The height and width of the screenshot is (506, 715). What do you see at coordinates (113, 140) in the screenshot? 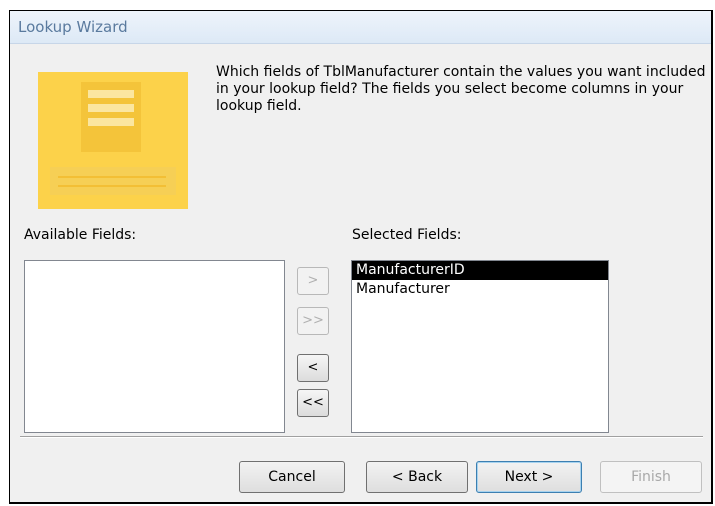
I see `wizard-illustration` at bounding box center [113, 140].